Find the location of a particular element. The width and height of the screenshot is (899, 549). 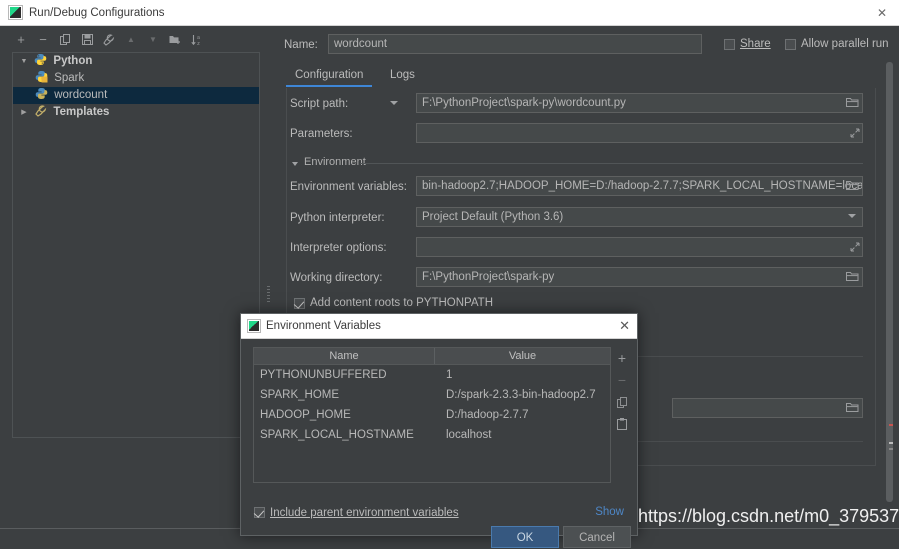

save-configuration-button is located at coordinates (87, 40).